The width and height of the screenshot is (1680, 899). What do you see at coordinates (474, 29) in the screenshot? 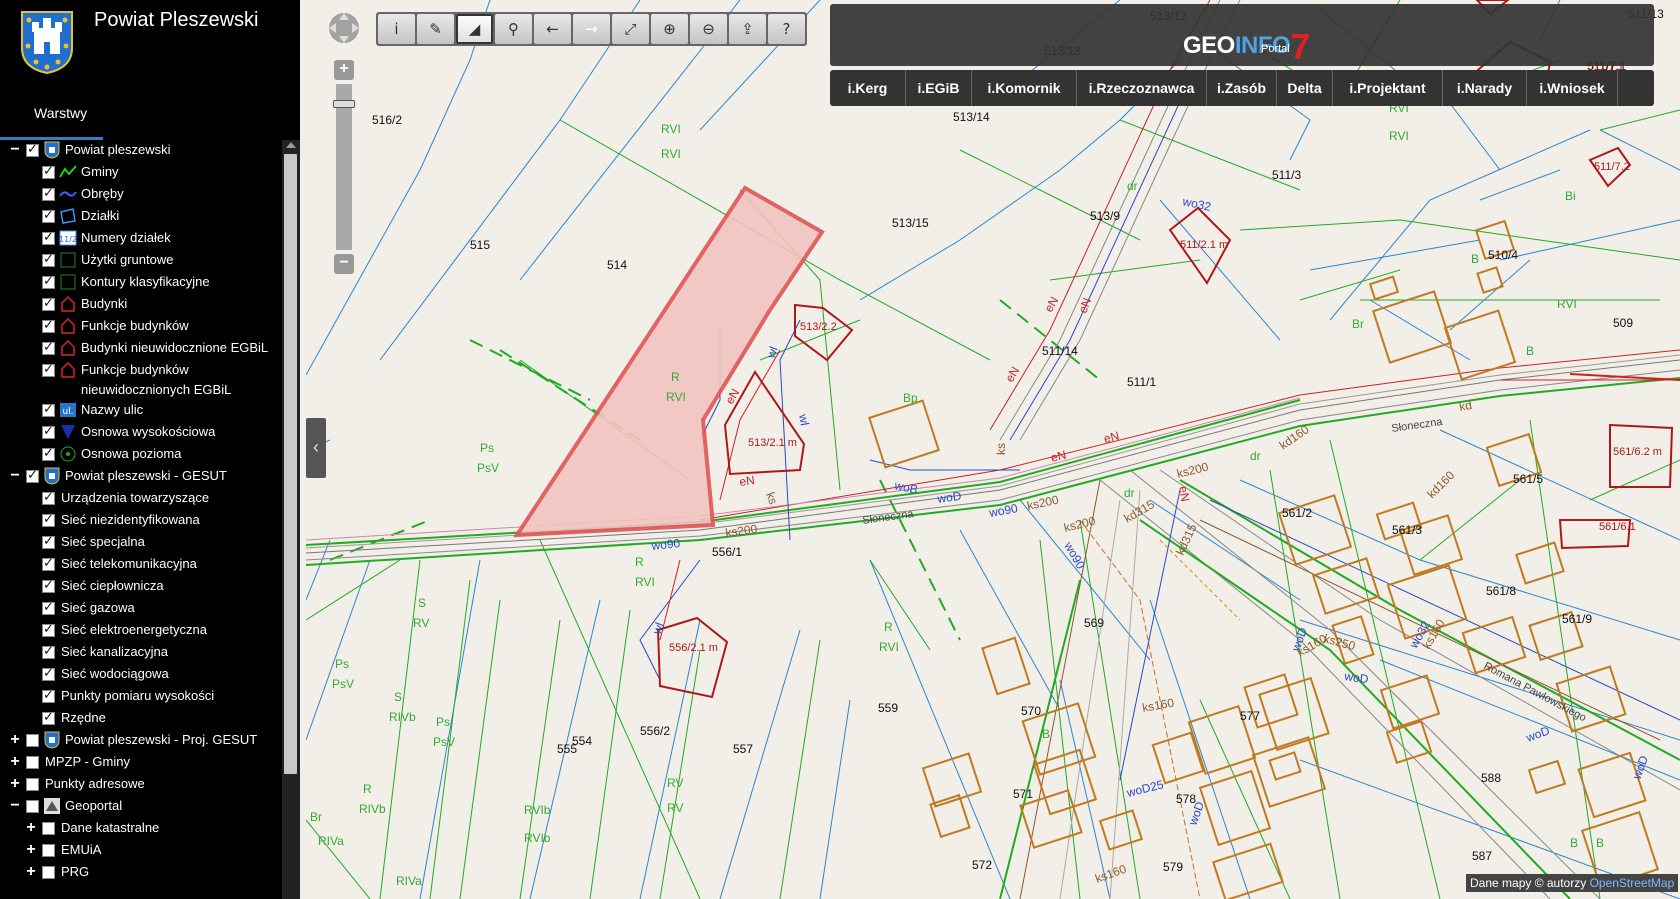
I see `measure-area-button: ◢` at bounding box center [474, 29].